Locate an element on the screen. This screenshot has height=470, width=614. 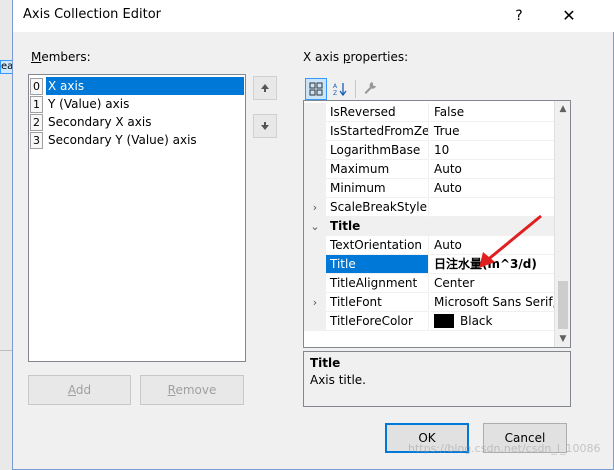
title-bar: Axis Collection Editor ? ✕ is located at coordinates (313, 16).